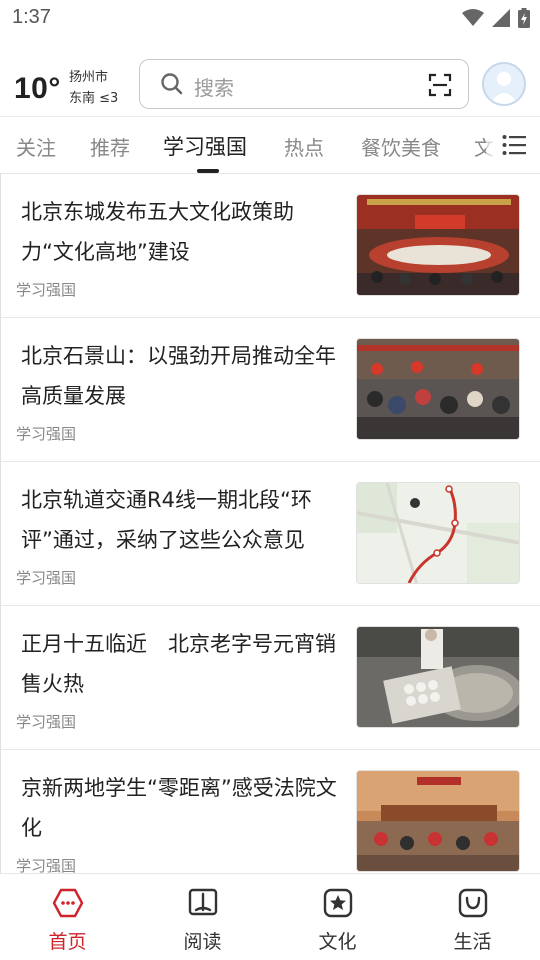 The width and height of the screenshot is (540, 960). What do you see at coordinates (337, 903) in the screenshot?
I see `star-box-icon` at bounding box center [337, 903].